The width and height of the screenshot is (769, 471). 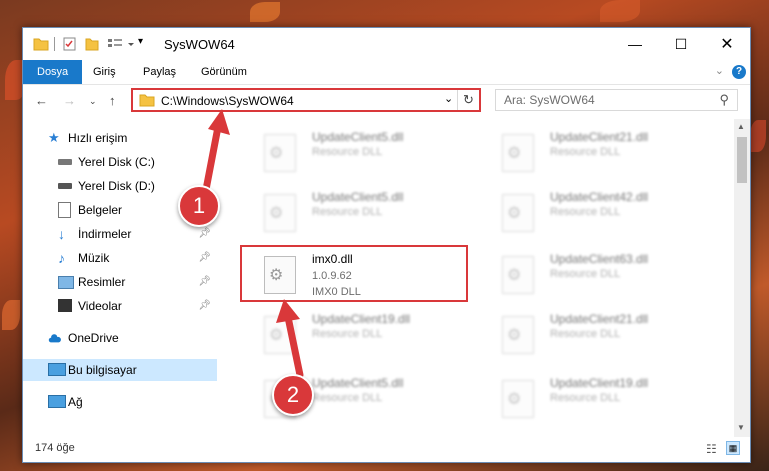 What do you see at coordinates (741, 126) in the screenshot?
I see `scroll-up-icon: ▲` at bounding box center [741, 126].